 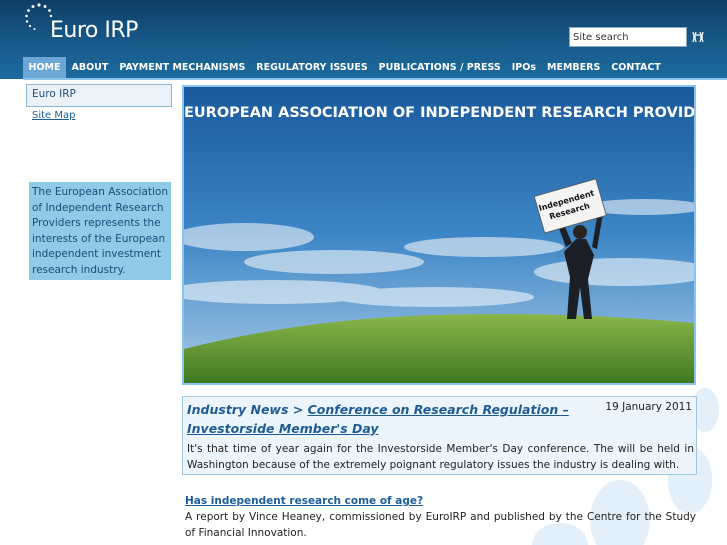 I want to click on article-title-link: Has independent research come of age?, so click(x=304, y=501).